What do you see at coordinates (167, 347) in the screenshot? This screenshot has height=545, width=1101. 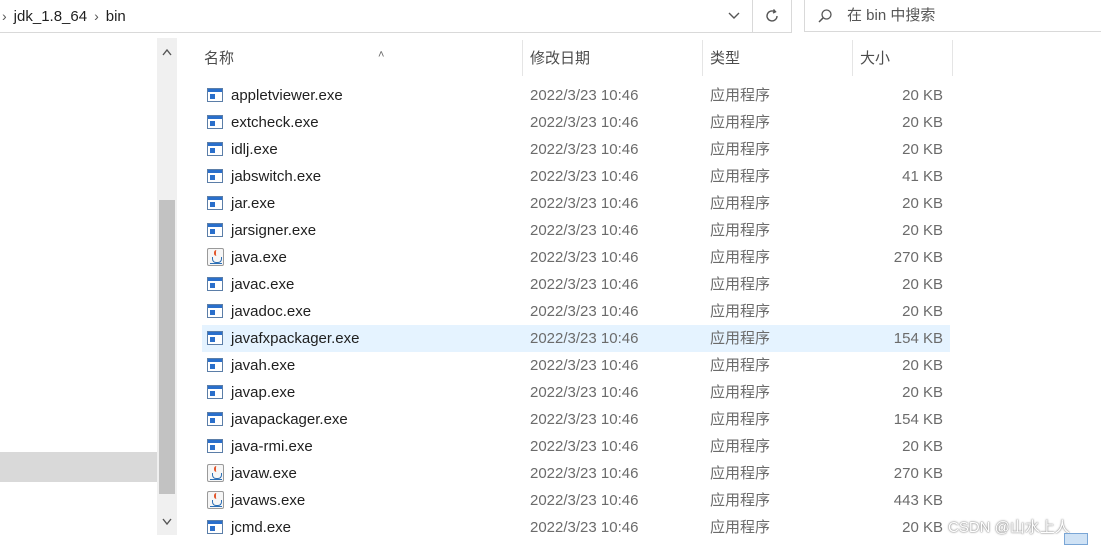 I see `scrollbar-thumb` at bounding box center [167, 347].